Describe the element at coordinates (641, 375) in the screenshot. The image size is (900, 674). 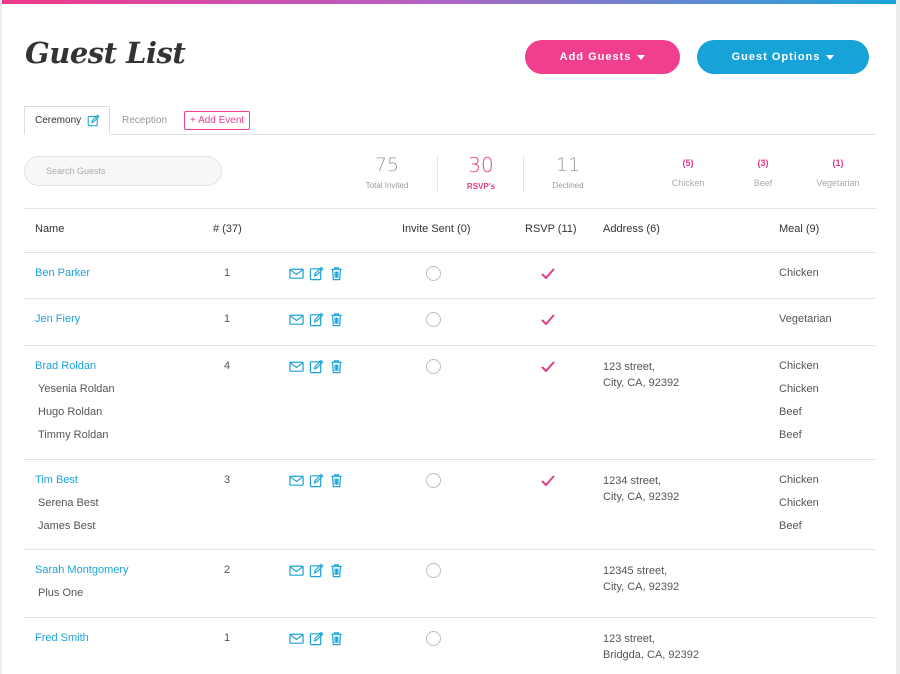
I see `guest-address: 123 street, City, CA, 92392` at that location.